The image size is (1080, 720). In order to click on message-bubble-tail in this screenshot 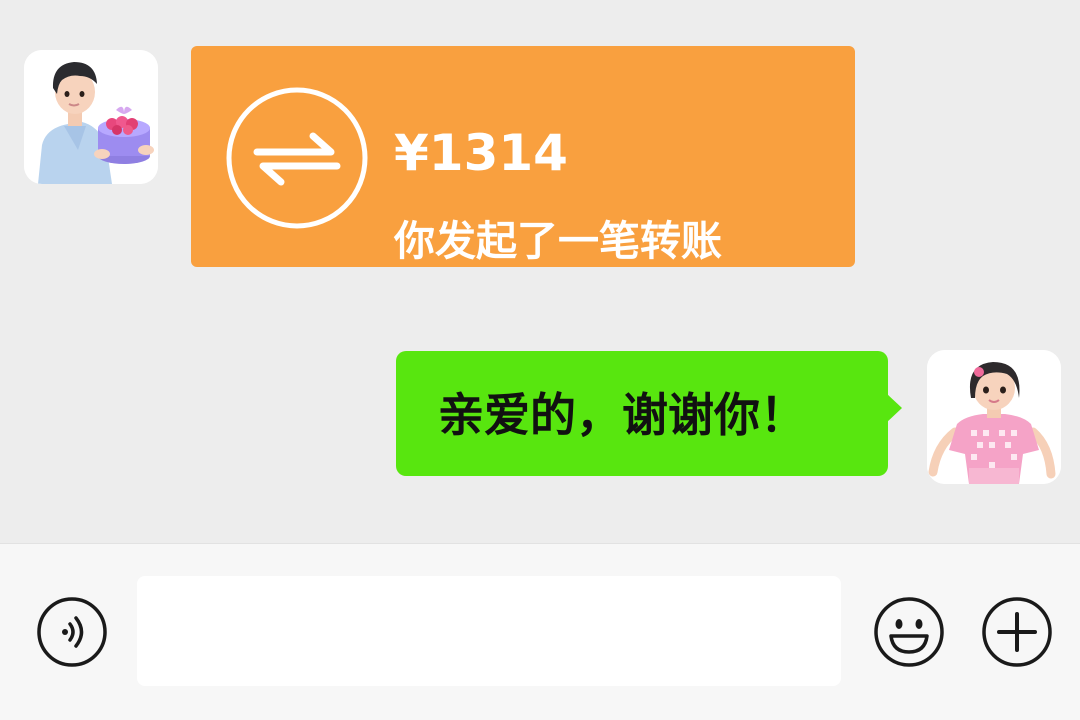, I will do `click(894, 408)`.